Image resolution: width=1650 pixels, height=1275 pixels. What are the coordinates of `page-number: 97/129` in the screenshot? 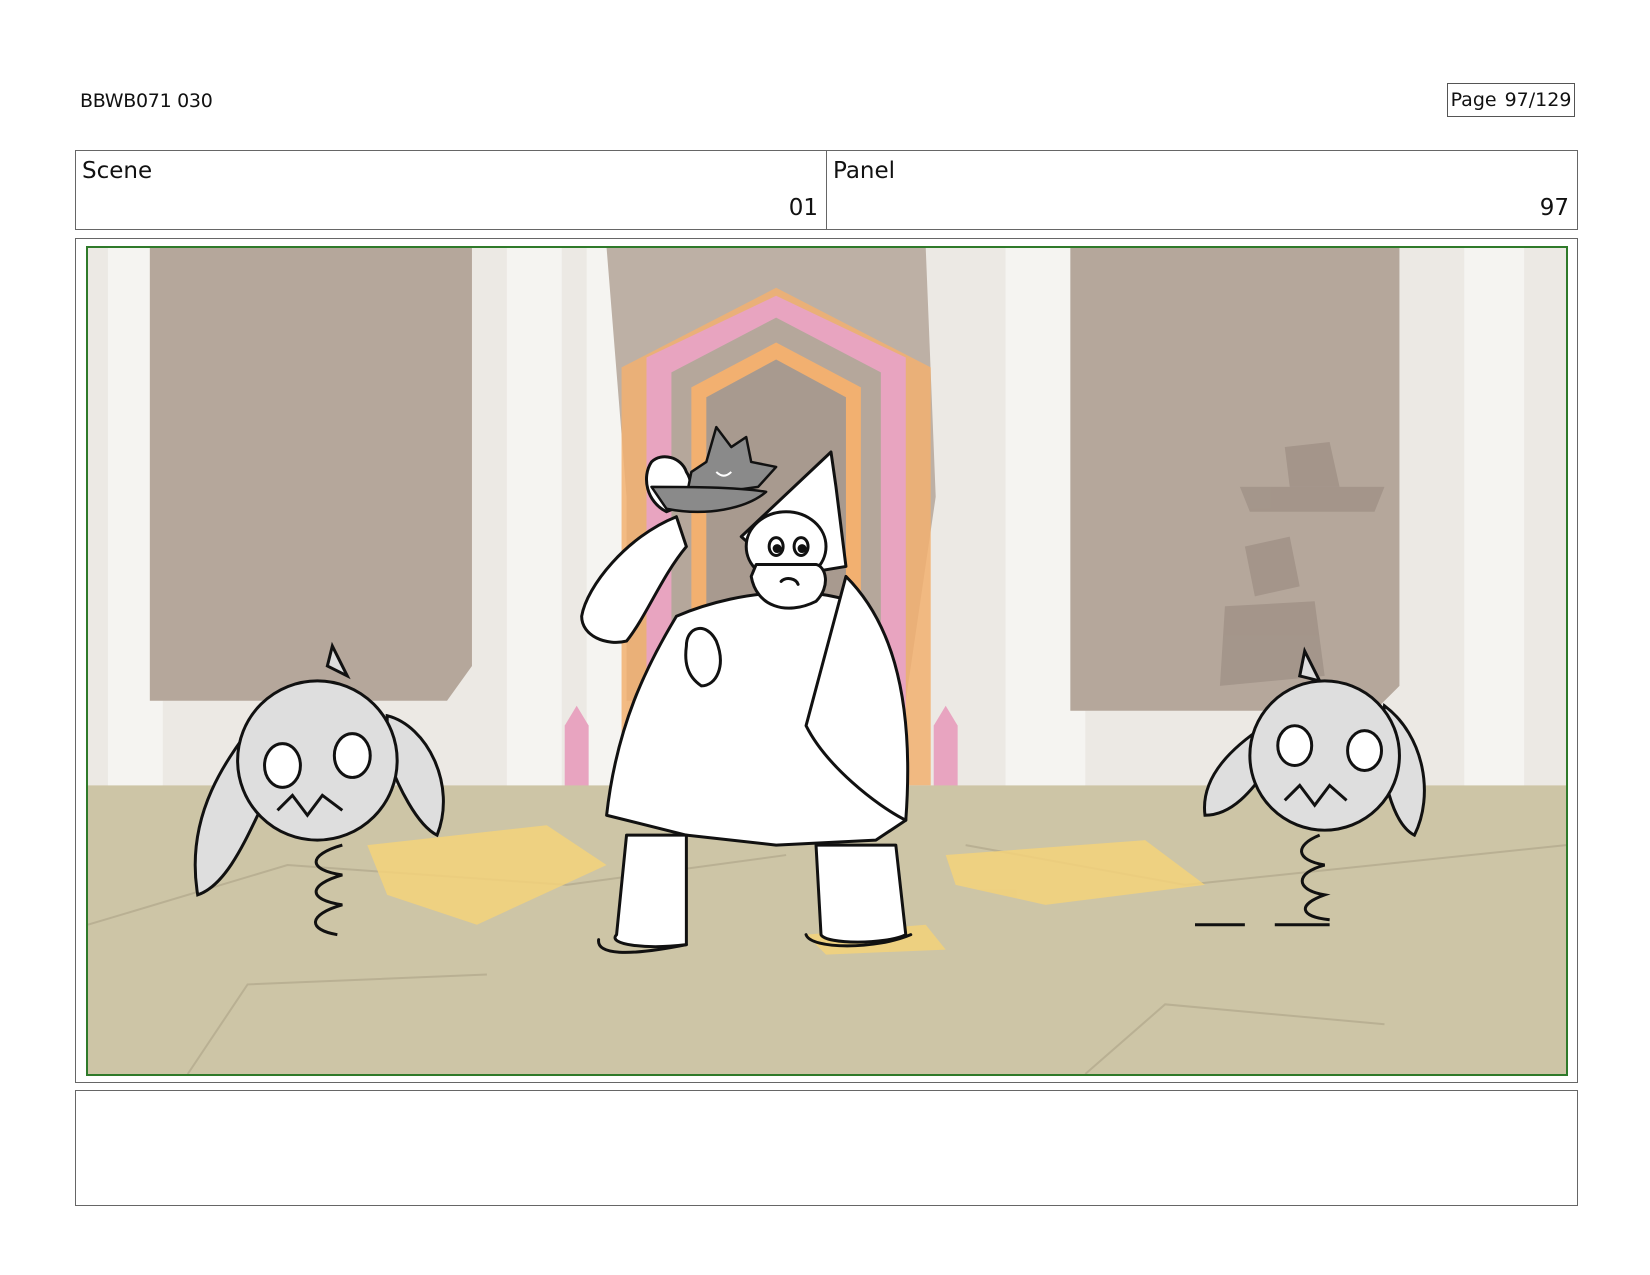 It's located at (1538, 100).